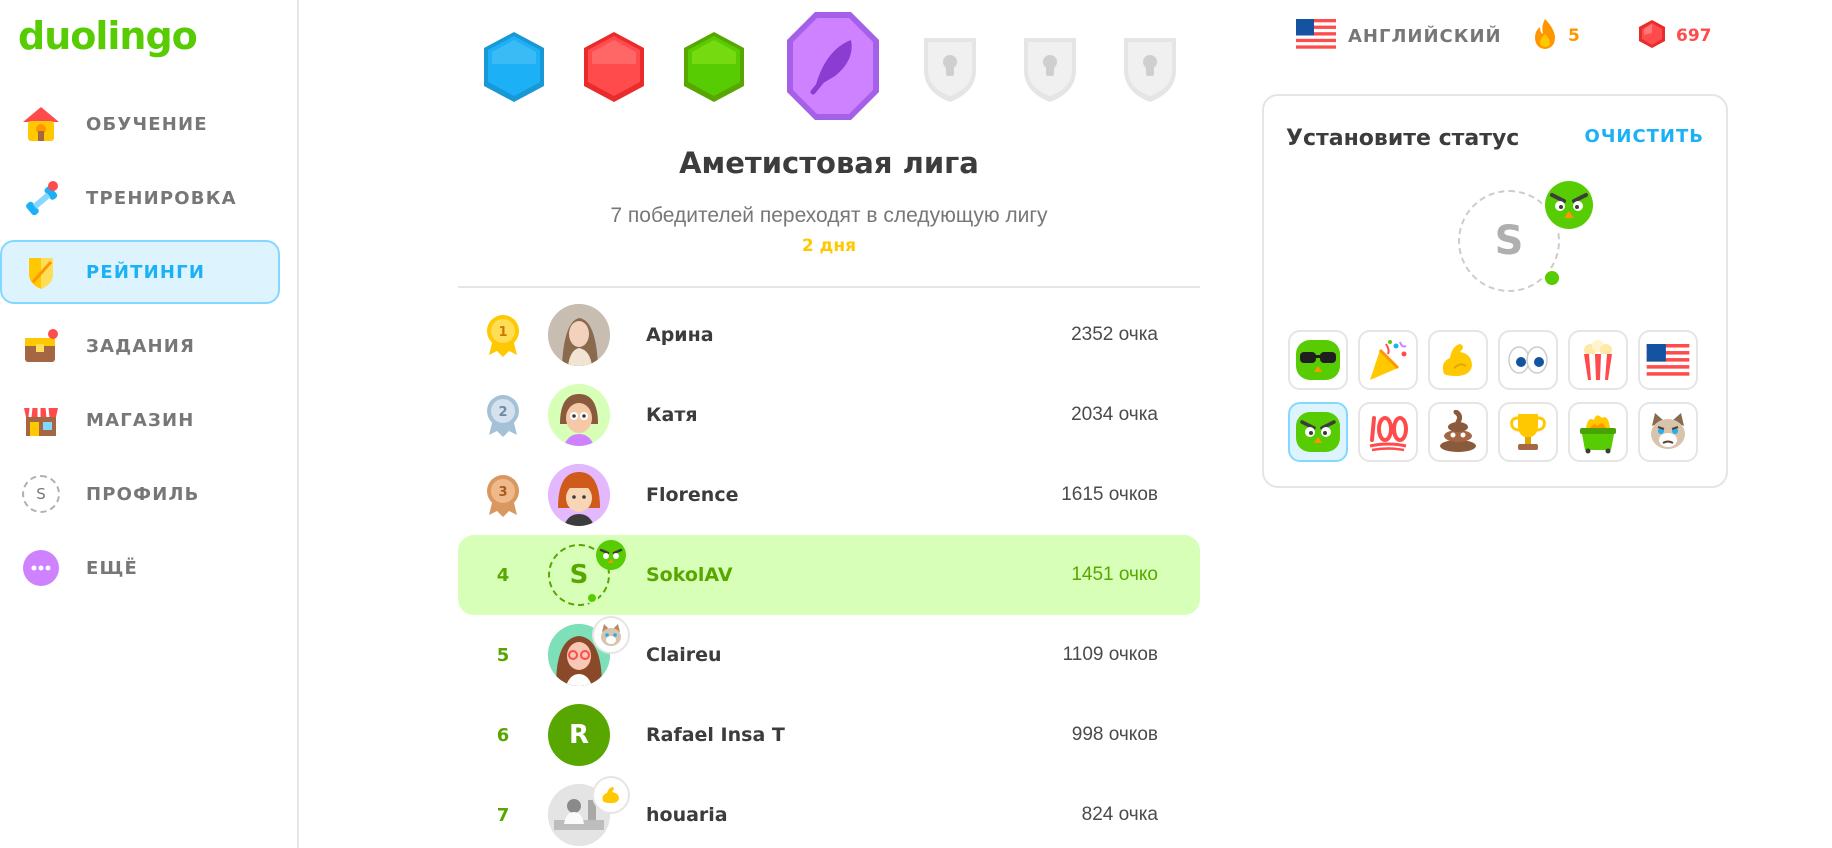  Describe the element at coordinates (829, 495) in the screenshot. I see `leaderboard-row: 3 Florence 1615 очков` at that location.